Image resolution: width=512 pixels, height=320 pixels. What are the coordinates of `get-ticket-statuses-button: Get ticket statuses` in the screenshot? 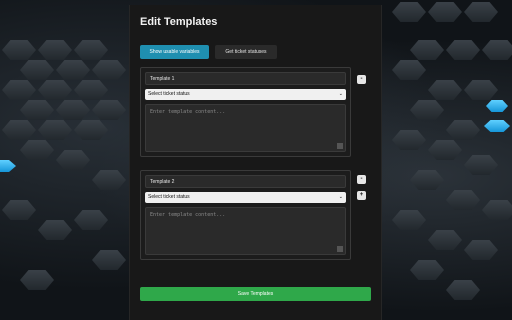 It's located at (246, 52).